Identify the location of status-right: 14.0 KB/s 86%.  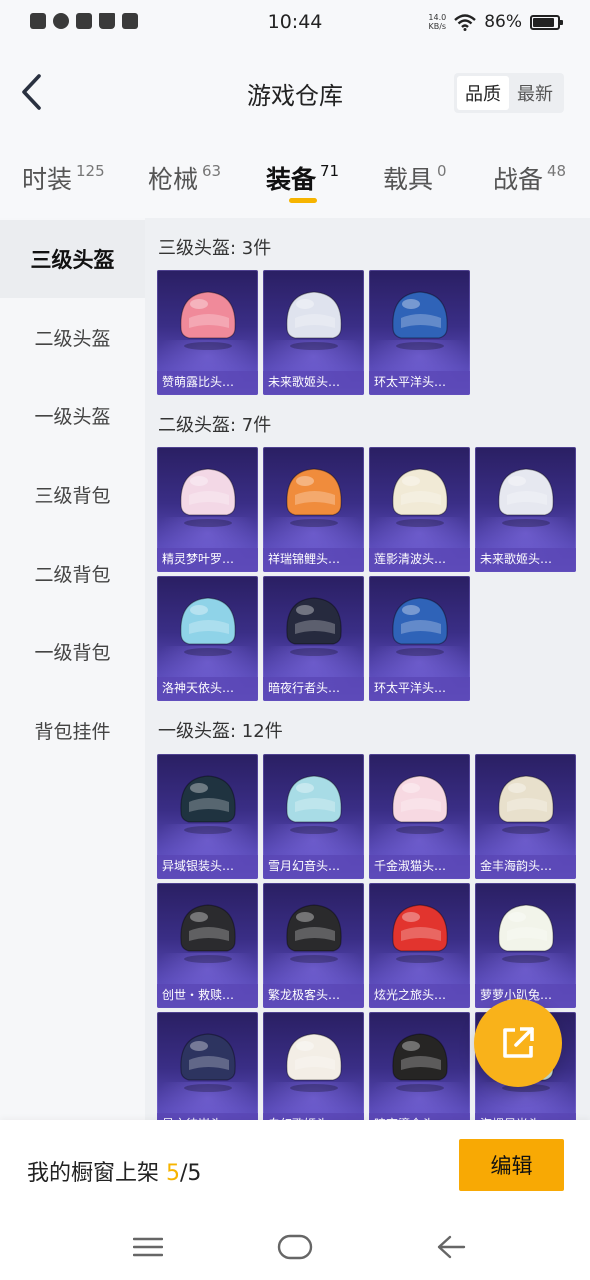
(495, 22).